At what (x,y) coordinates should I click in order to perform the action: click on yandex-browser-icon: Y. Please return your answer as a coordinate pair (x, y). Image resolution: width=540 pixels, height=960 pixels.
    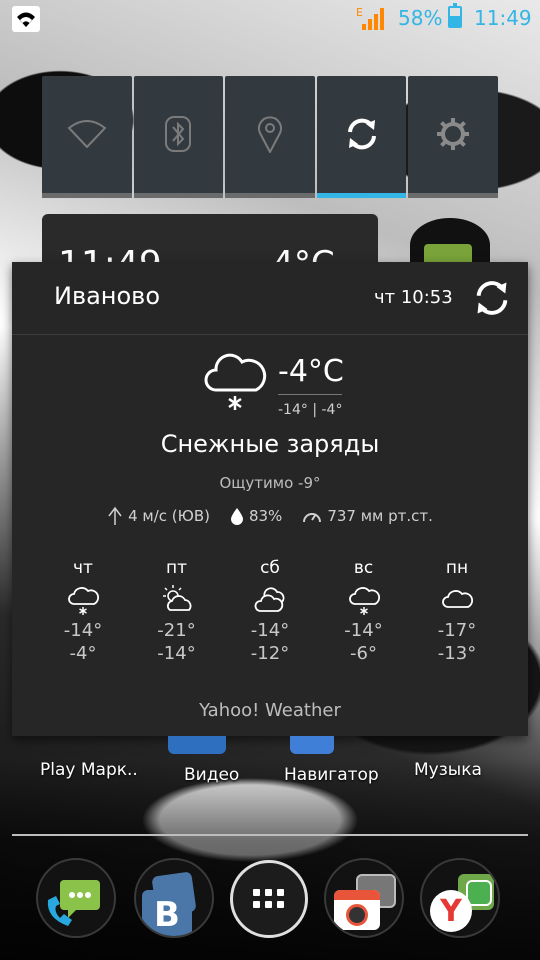
    Looking at the image, I should click on (460, 898).